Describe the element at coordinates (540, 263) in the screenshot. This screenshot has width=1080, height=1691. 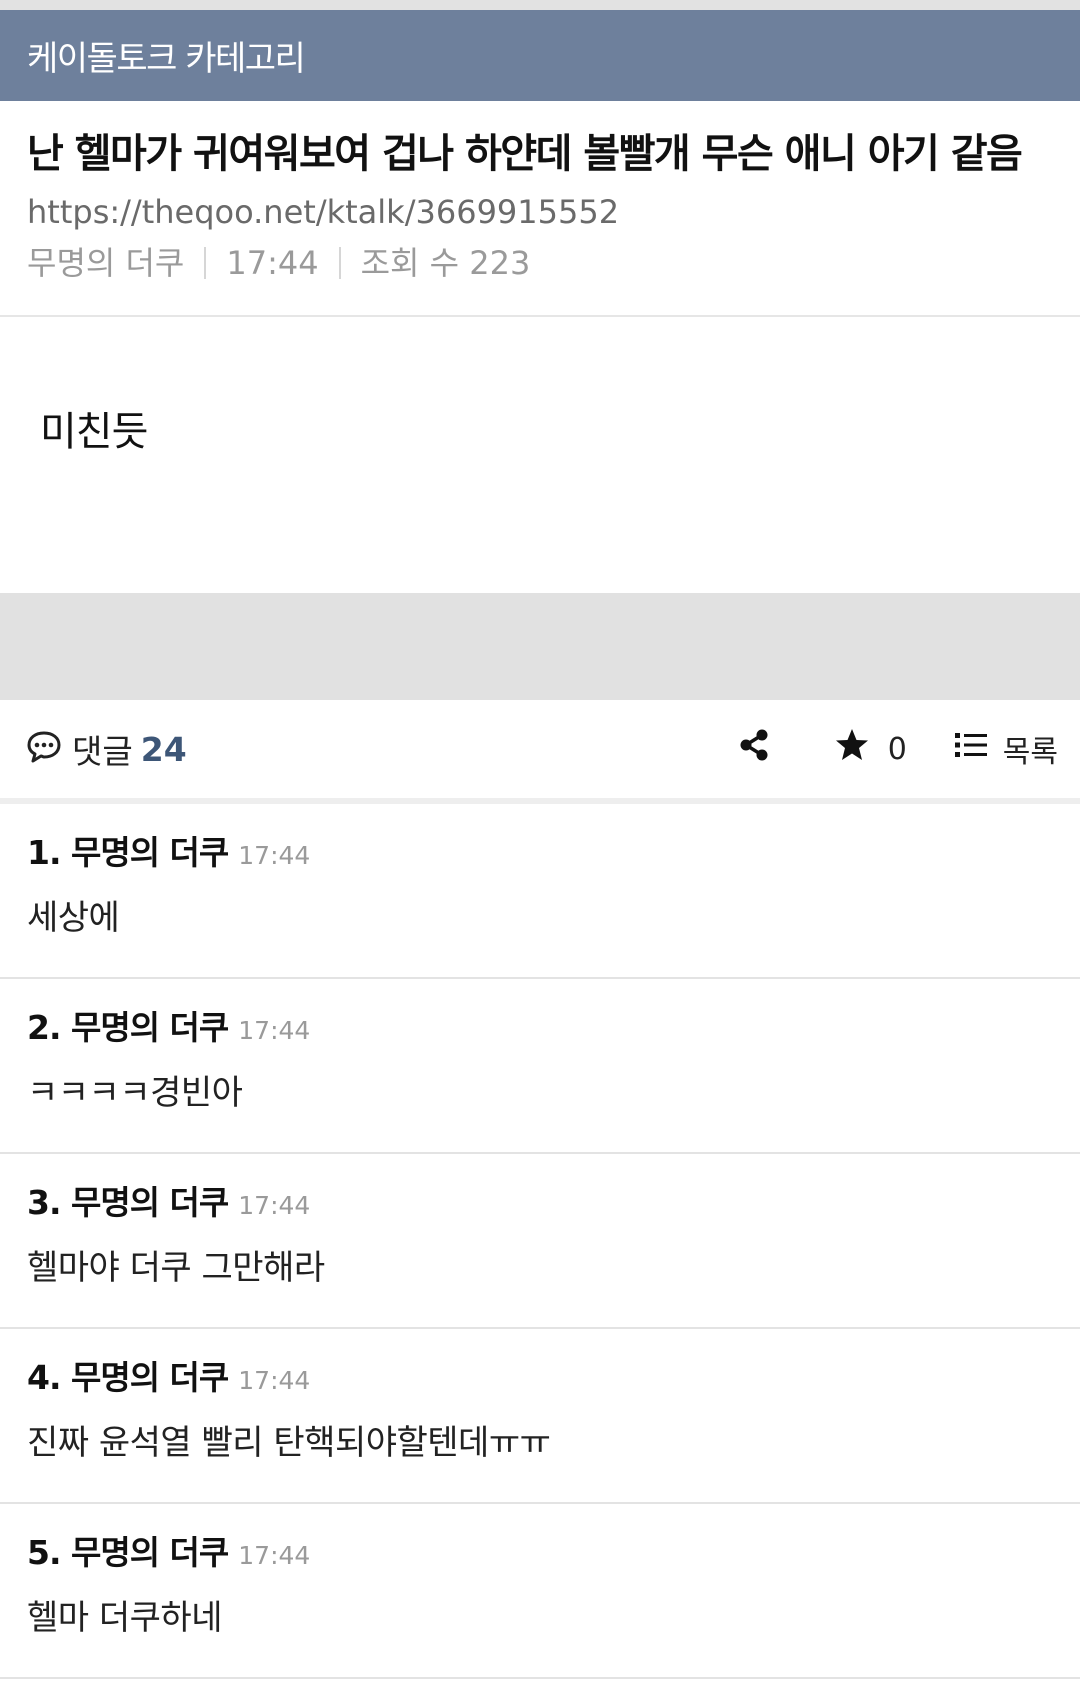
I see `post-meta: 무명의 더쿠 17:44 조회 수 223` at that location.